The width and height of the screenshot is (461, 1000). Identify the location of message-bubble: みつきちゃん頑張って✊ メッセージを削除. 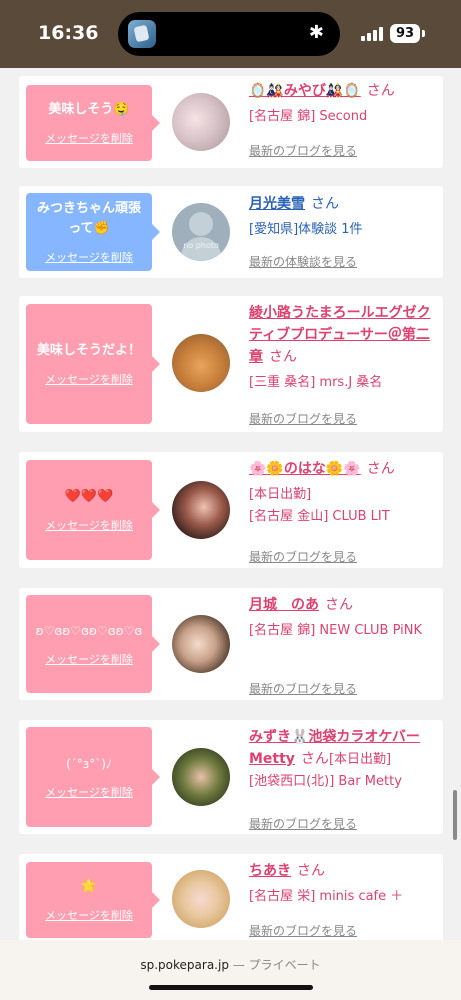
(93, 232).